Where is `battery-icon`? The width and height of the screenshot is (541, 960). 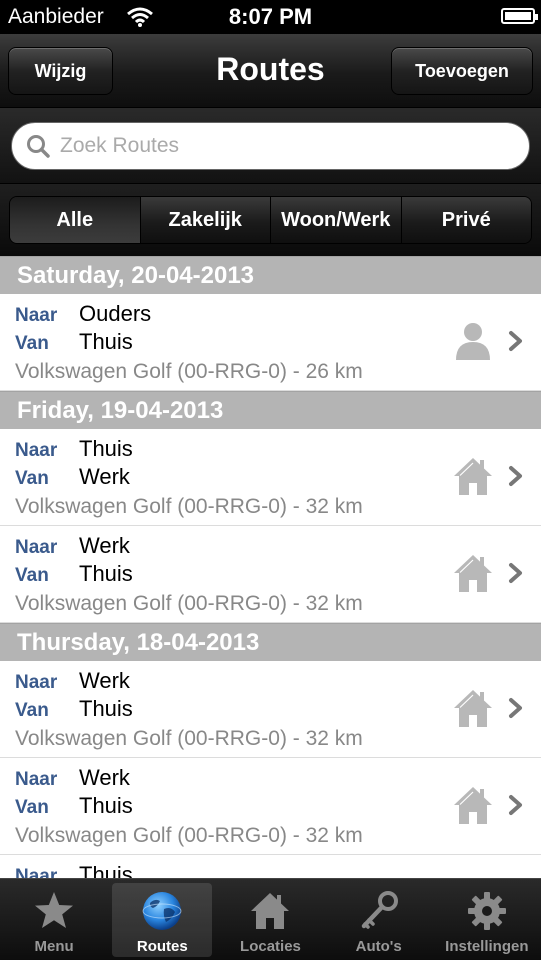 battery-icon is located at coordinates (519, 16).